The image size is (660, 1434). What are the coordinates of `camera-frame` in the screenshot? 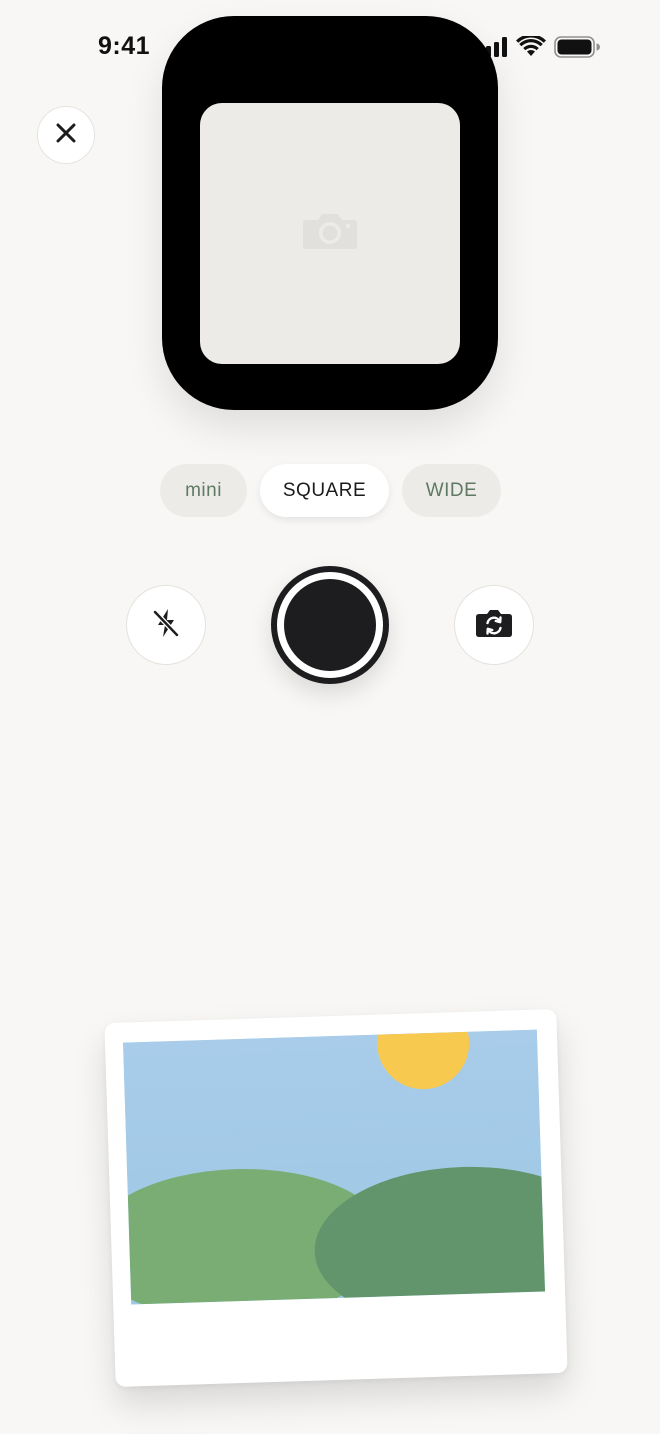 It's located at (330, 213).